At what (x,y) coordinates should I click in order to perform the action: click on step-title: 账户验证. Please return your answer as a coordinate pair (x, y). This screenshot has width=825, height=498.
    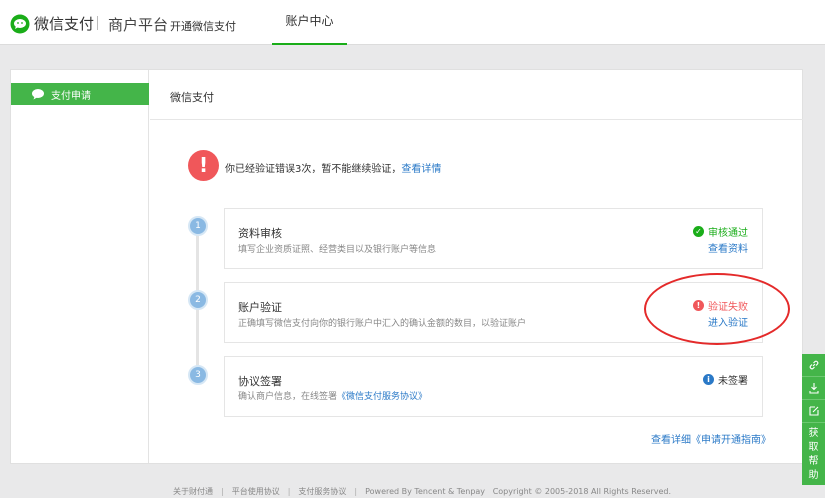
    Looking at the image, I should click on (260, 307).